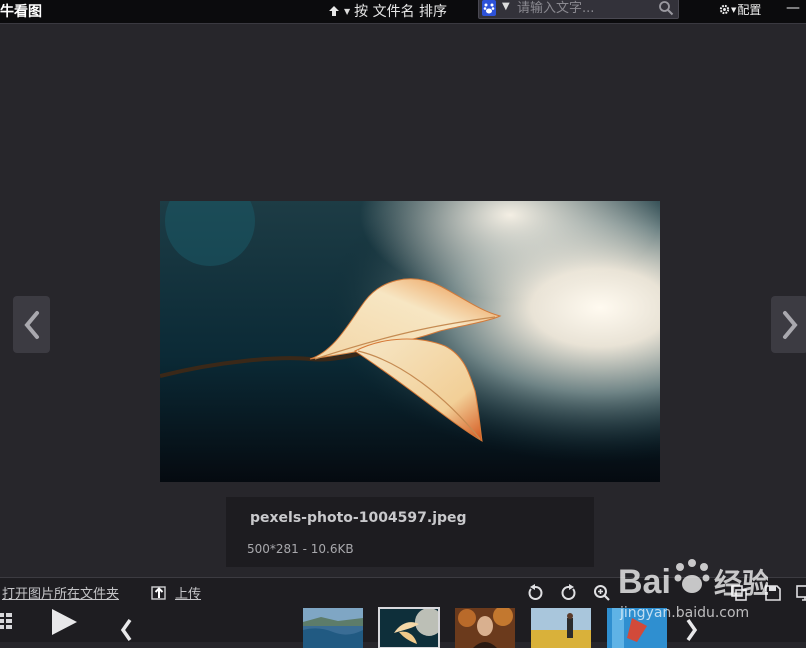 This screenshot has width=806, height=648. What do you see at coordinates (535, 593) in the screenshot?
I see `rotate-left-icon` at bounding box center [535, 593].